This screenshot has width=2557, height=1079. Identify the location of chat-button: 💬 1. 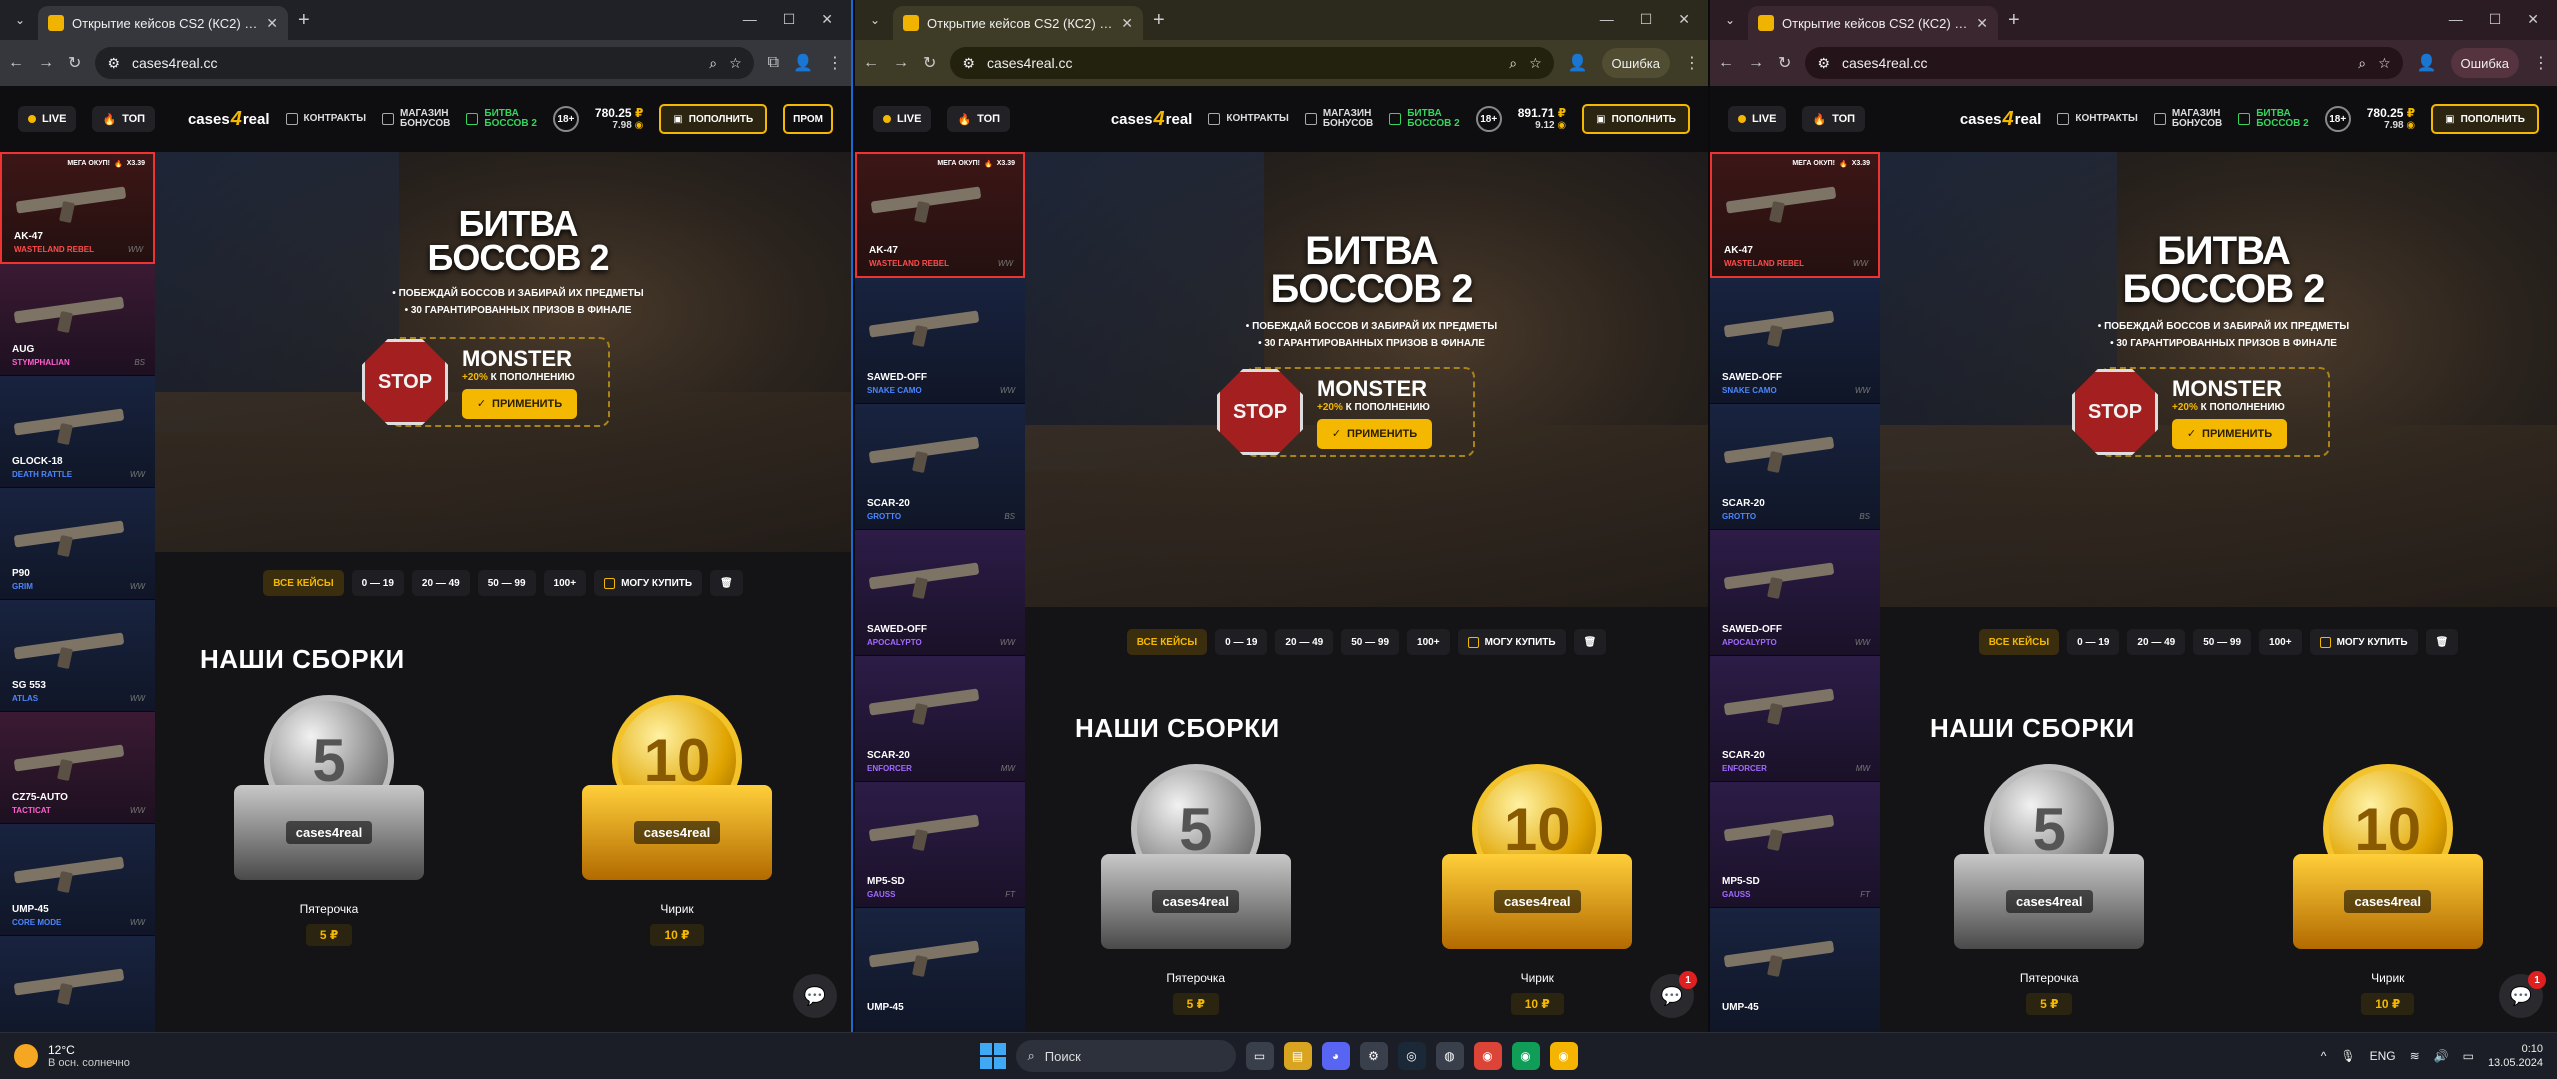
(2522, 994).